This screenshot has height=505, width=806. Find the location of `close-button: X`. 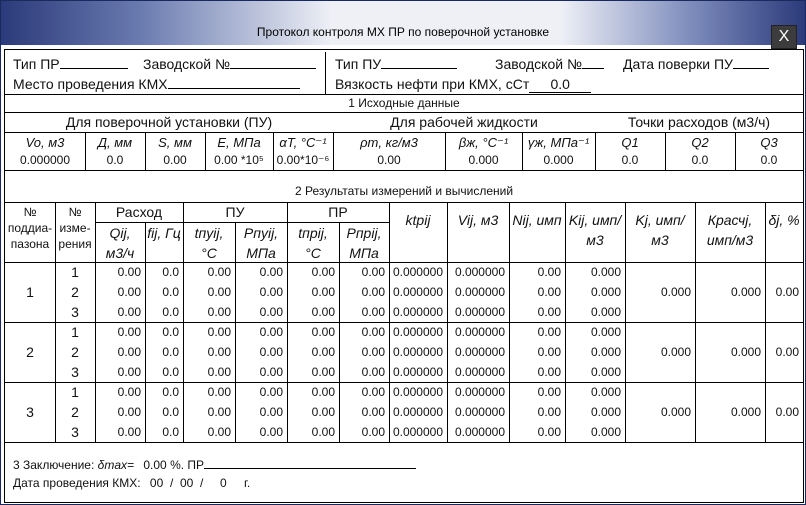

close-button: X is located at coordinates (784, 37).